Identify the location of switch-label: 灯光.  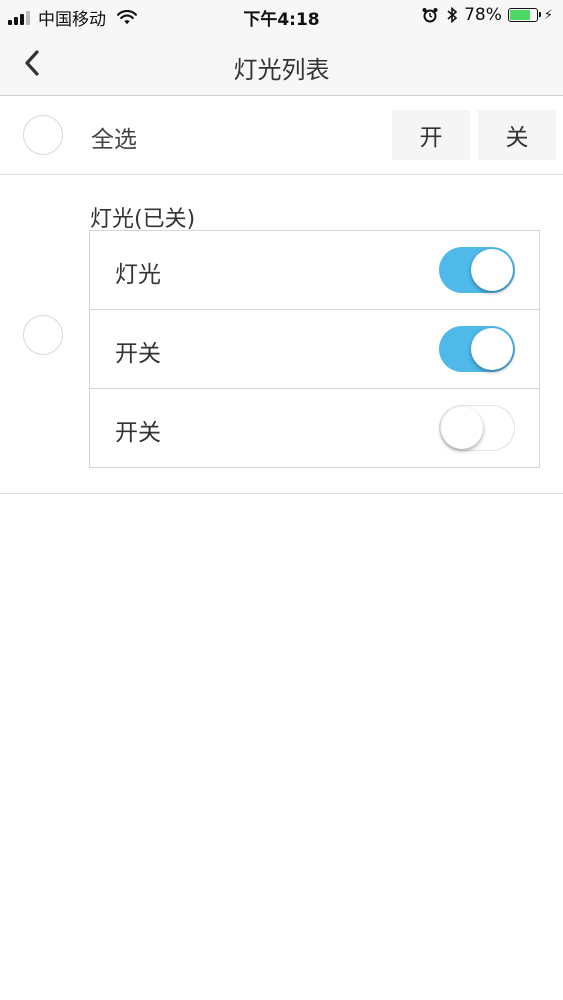
(138, 275).